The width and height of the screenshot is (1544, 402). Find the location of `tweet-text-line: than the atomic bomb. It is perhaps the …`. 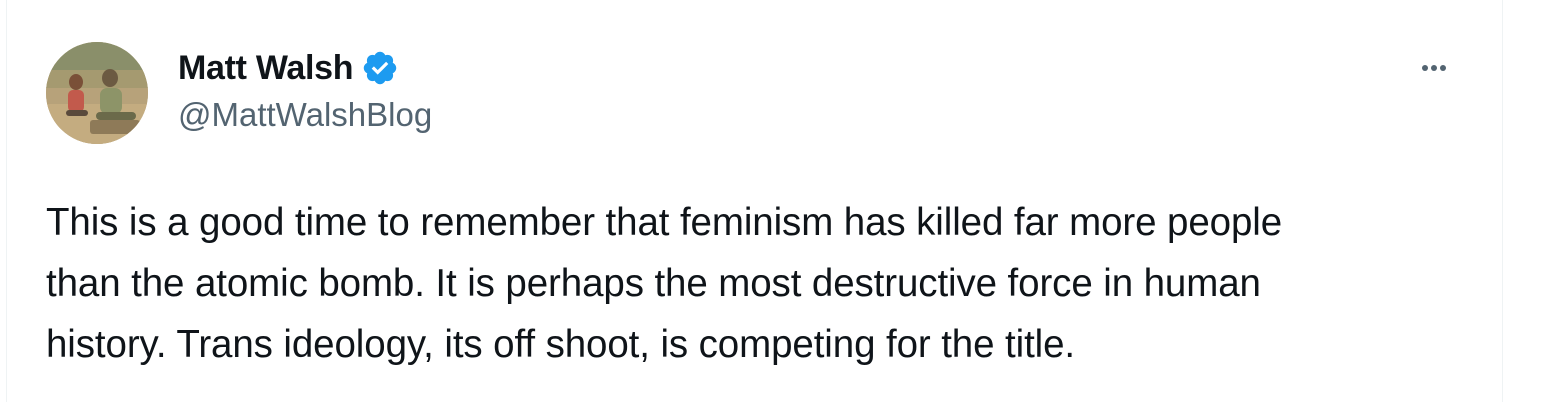

tweet-text-line: than the atomic bomb. It is perhaps the … is located at coordinates (653, 283).